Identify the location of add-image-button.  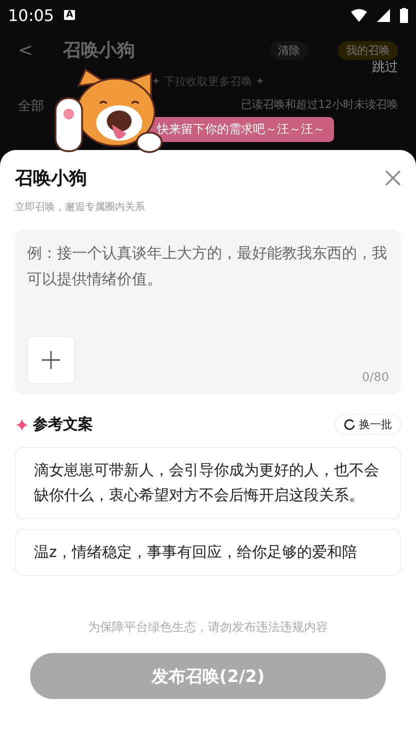
(51, 360).